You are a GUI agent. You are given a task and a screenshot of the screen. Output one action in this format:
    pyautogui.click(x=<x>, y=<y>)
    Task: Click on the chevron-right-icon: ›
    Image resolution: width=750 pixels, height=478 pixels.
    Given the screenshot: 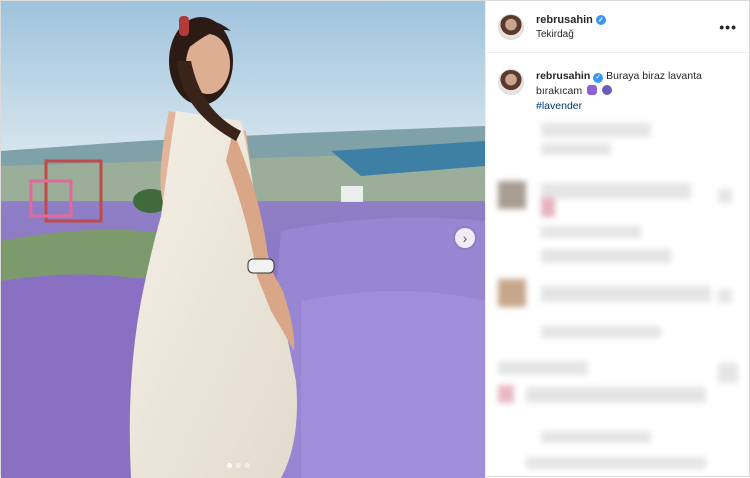 What is the action you would take?
    pyautogui.click(x=465, y=238)
    